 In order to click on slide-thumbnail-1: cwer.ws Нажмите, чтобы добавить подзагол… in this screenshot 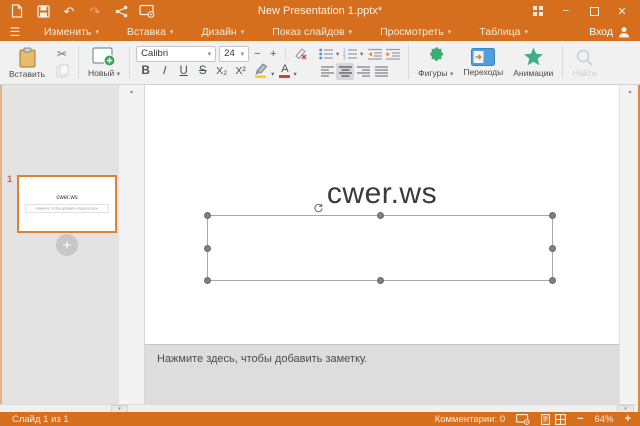, I will do `click(67, 204)`.